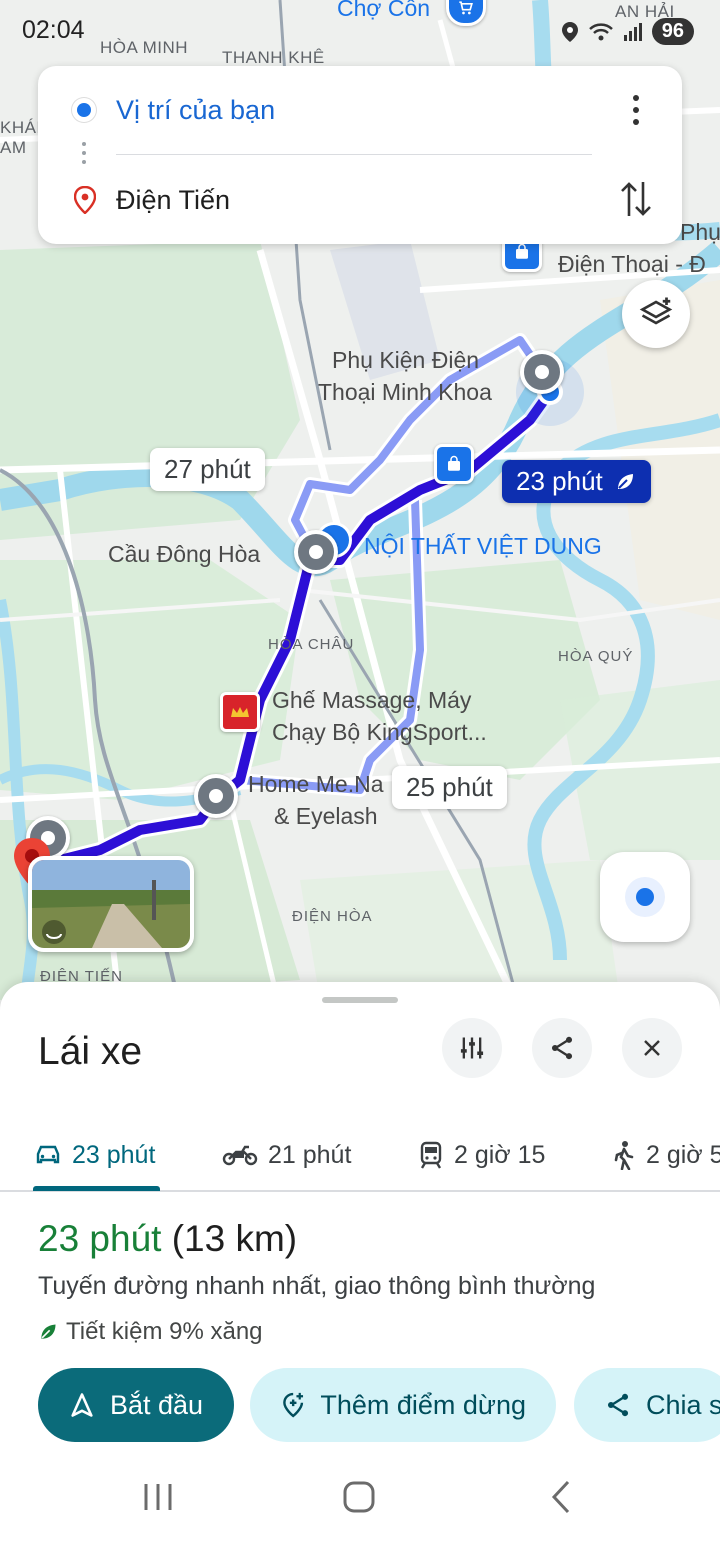 This screenshot has width=720, height=1544. What do you see at coordinates (90, 1051) in the screenshot?
I see `sheet-title: Lái xe` at bounding box center [90, 1051].